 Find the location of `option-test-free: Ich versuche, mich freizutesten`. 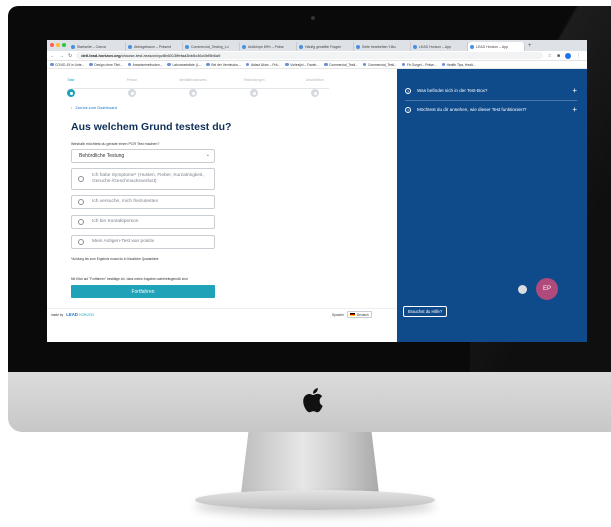

option-test-free: Ich versuche, mich freizutesten is located at coordinates (143, 202).